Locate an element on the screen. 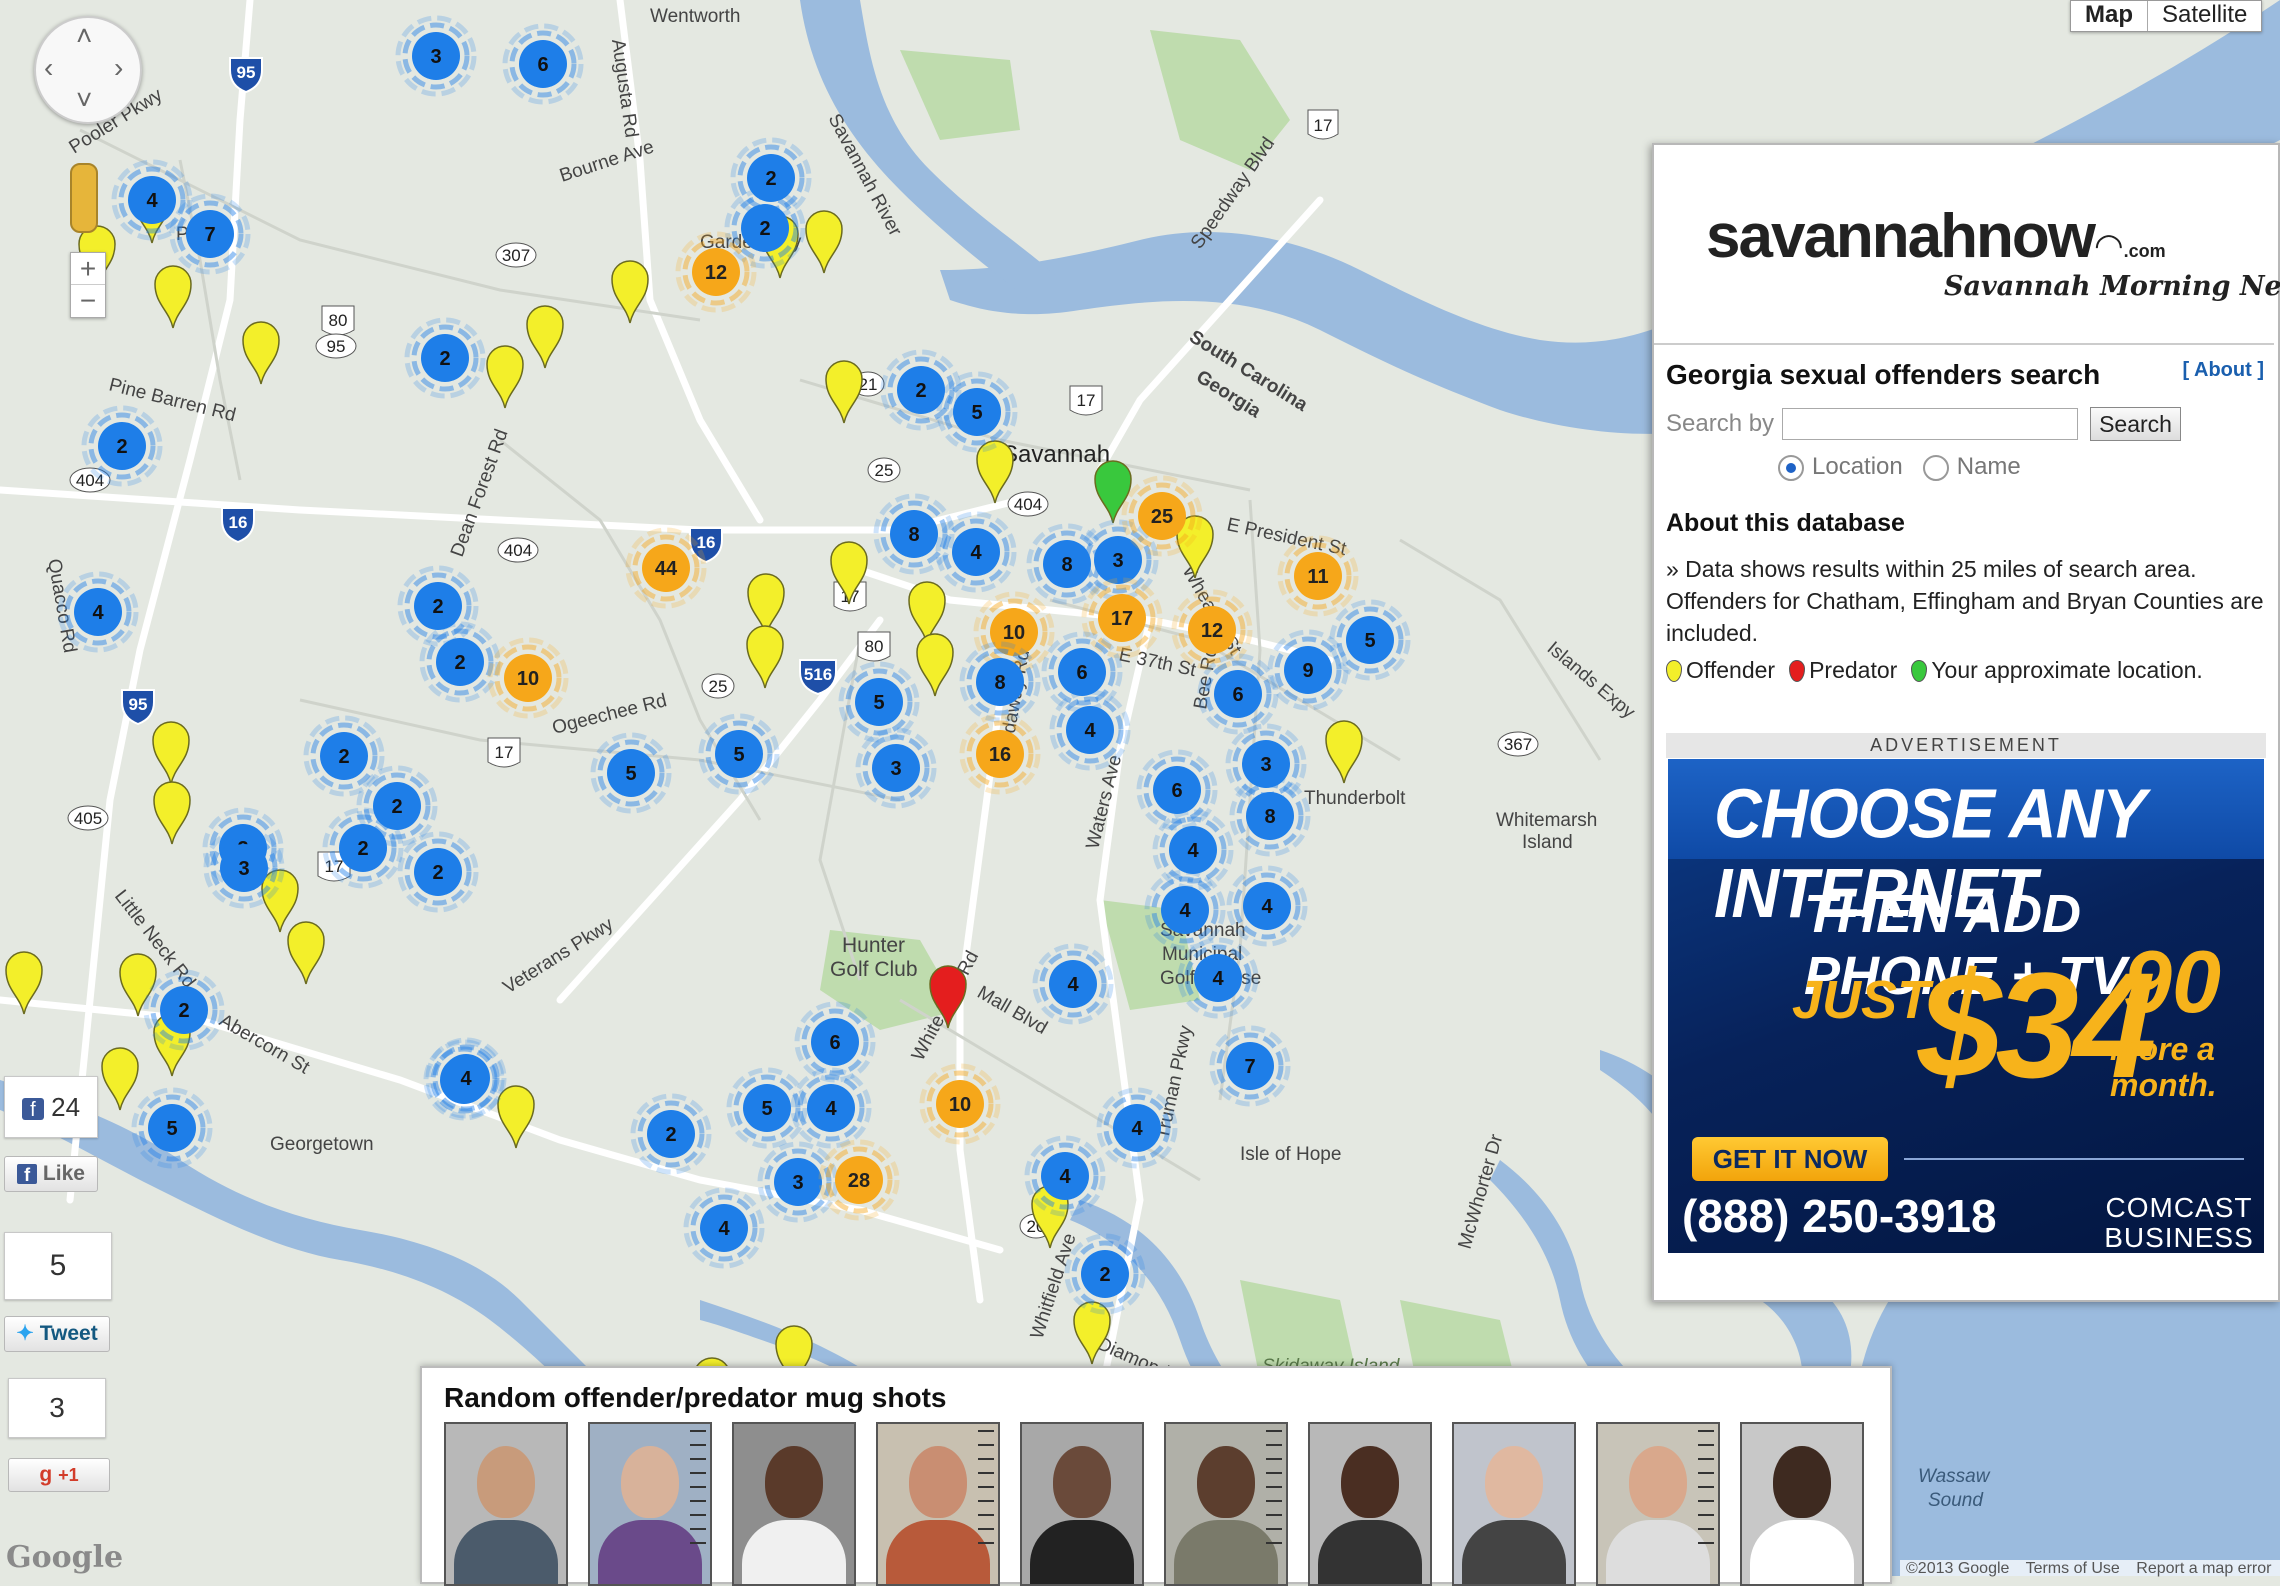 The height and width of the screenshot is (1586, 2280). radio-selected-icon is located at coordinates (1791, 467).